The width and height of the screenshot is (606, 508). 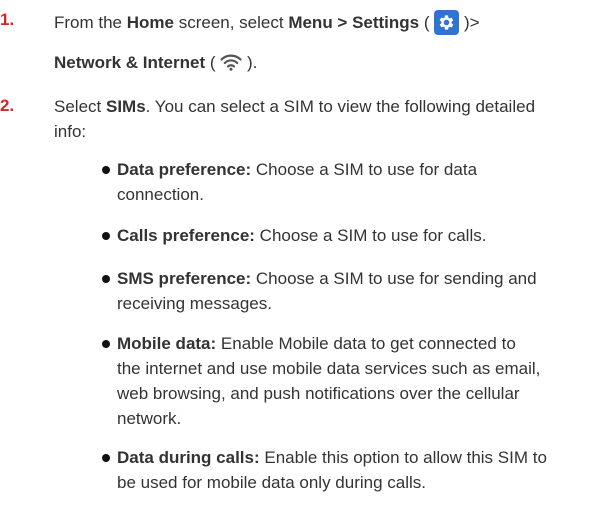 I want to click on paren-close: )>, so click(x=472, y=22).